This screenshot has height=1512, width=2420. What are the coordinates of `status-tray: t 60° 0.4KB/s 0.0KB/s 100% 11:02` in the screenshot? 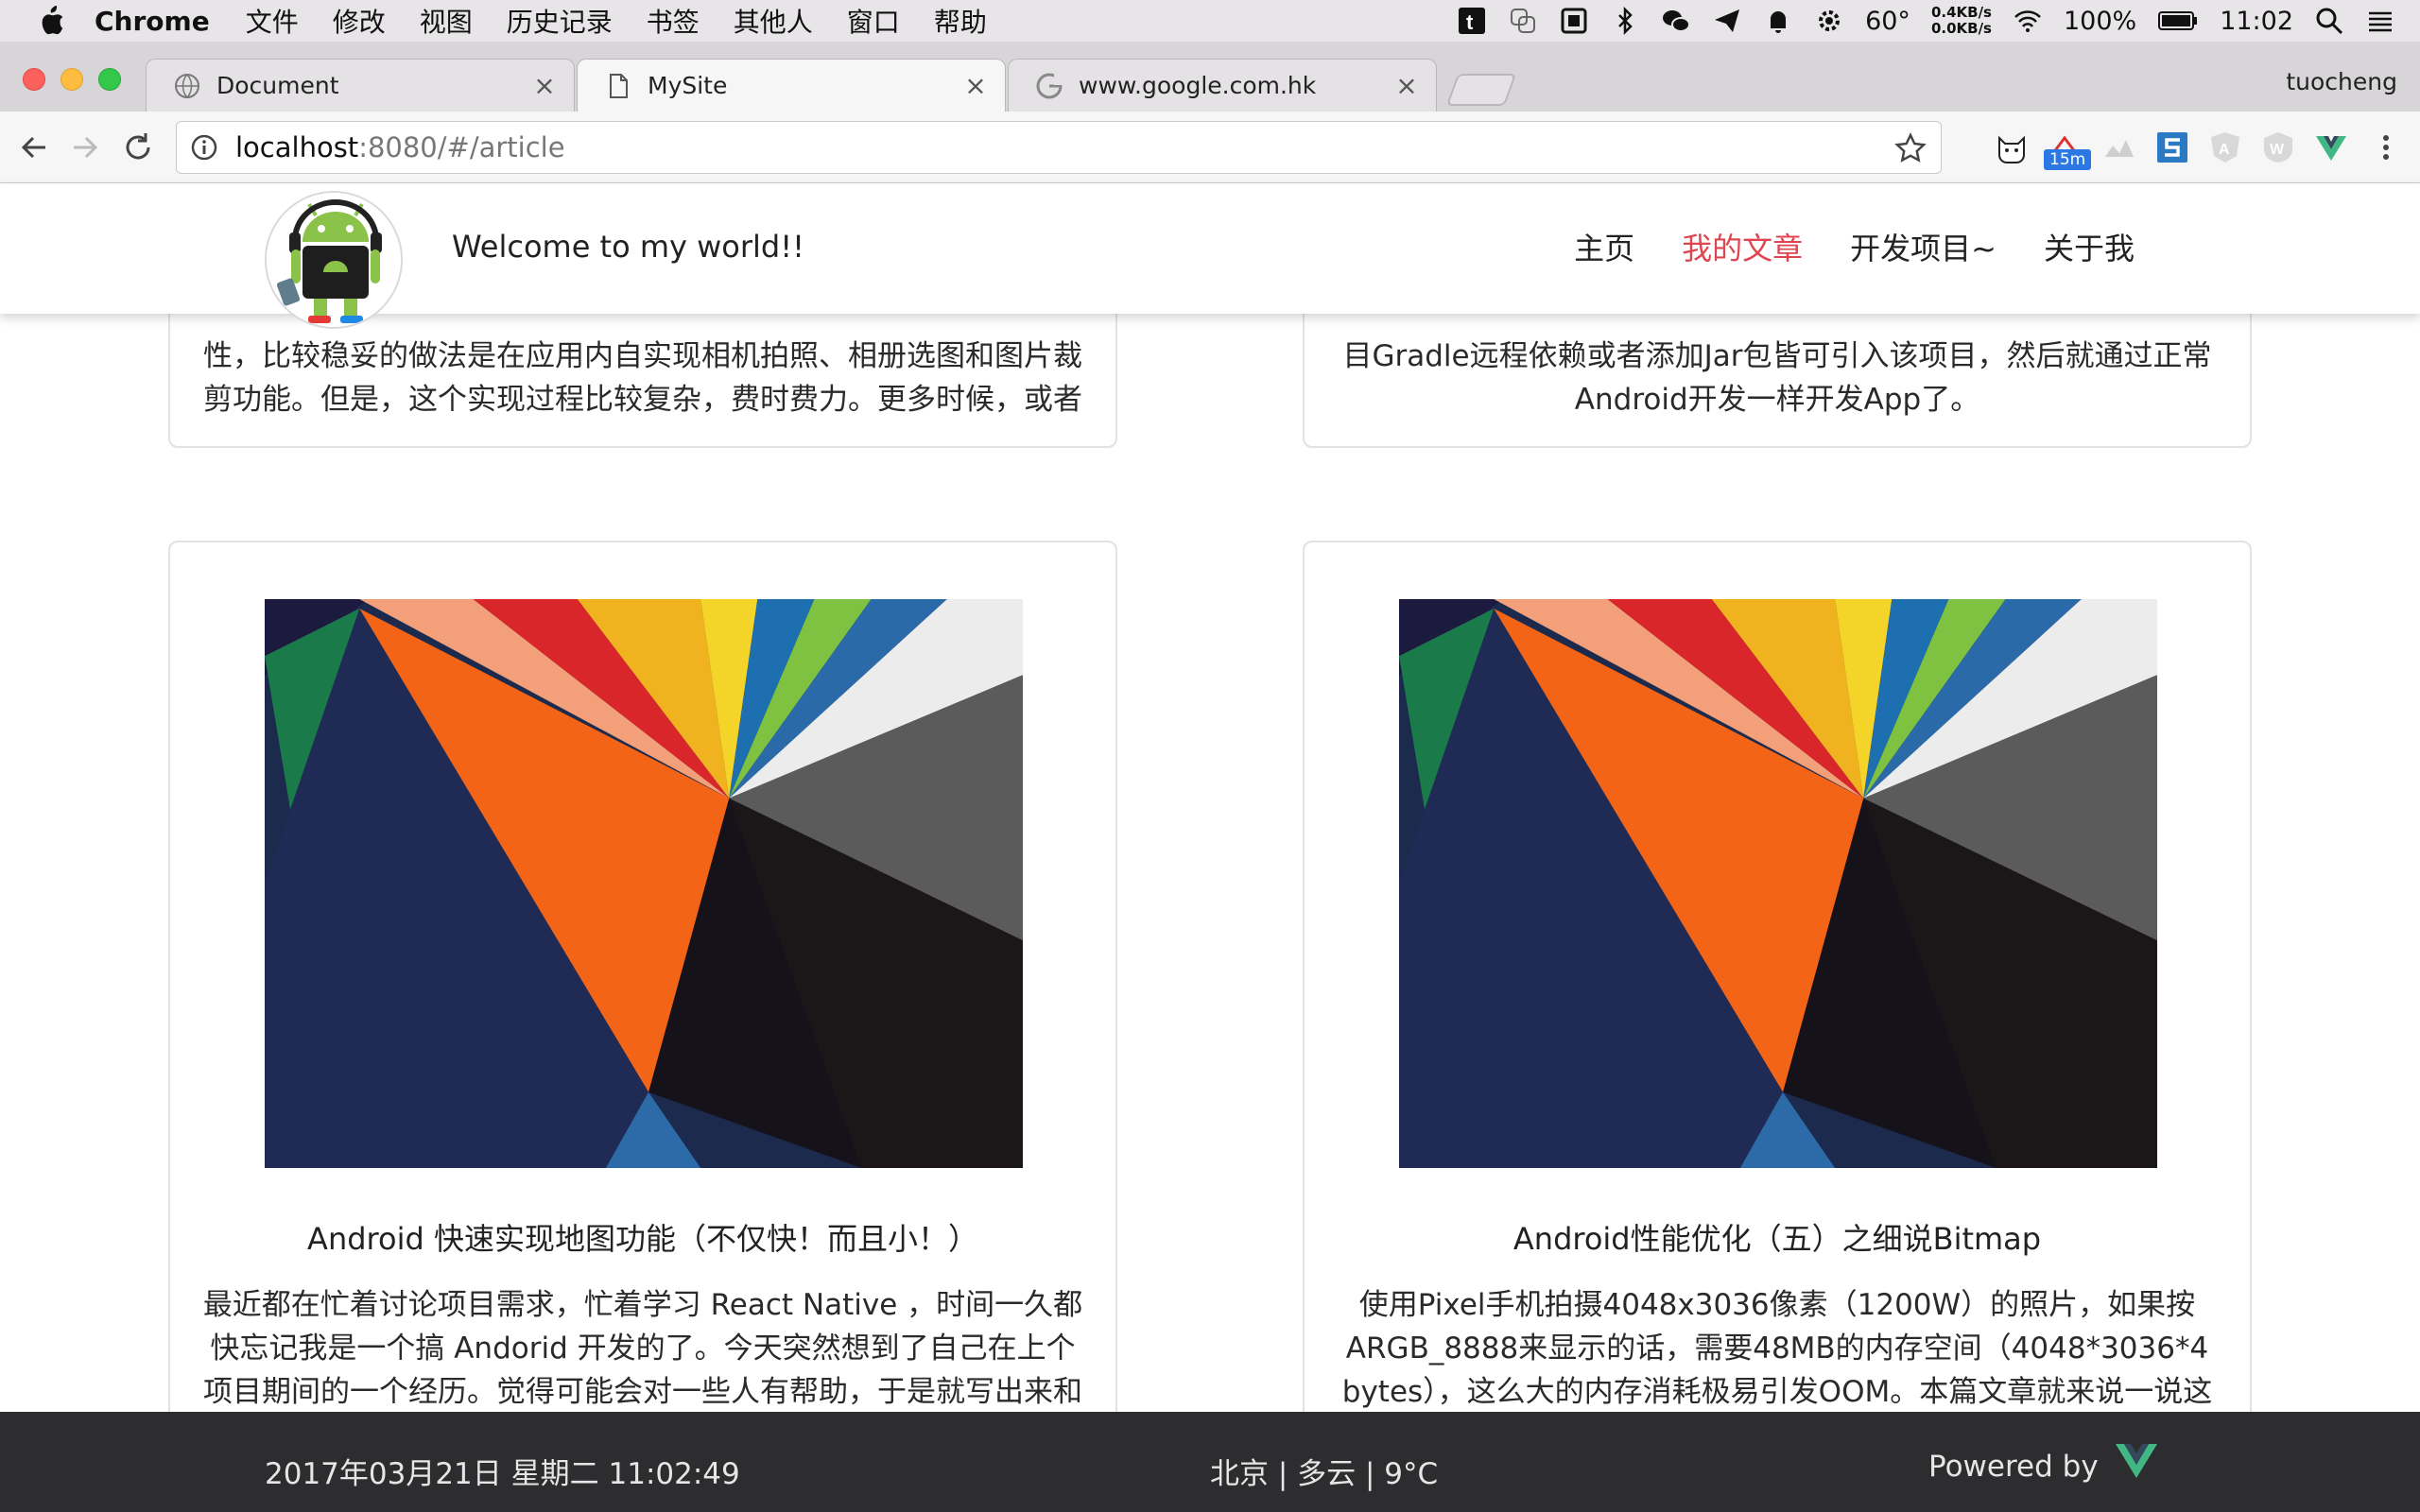 It's located at (1926, 21).